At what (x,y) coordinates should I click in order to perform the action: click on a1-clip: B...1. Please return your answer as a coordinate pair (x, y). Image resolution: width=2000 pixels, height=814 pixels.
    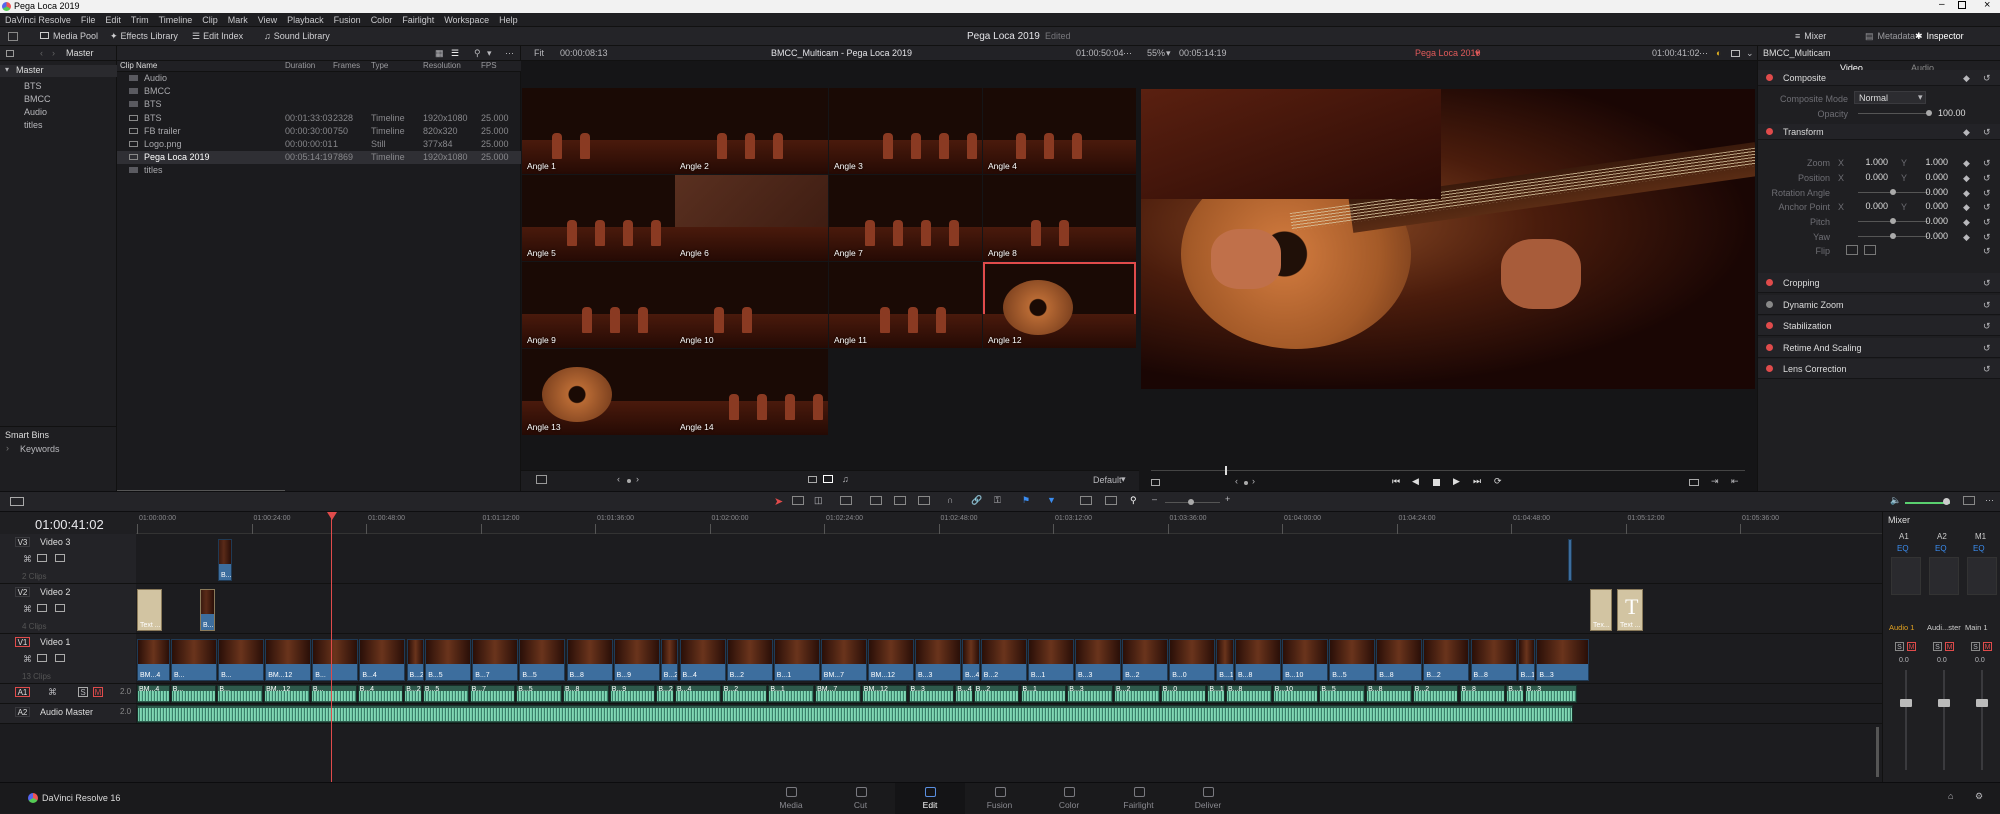
    Looking at the image, I should click on (1216, 694).